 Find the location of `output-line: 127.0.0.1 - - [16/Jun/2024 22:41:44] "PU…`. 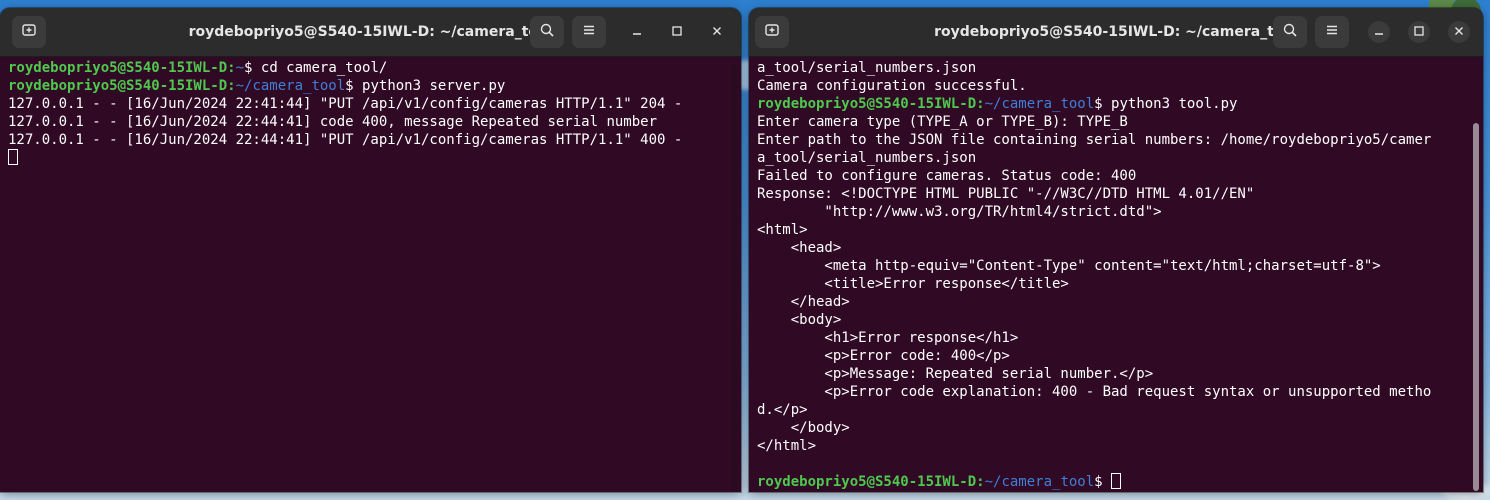

output-line: 127.0.0.1 - - [16/Jun/2024 22:41:44] "PU… is located at coordinates (345, 104).